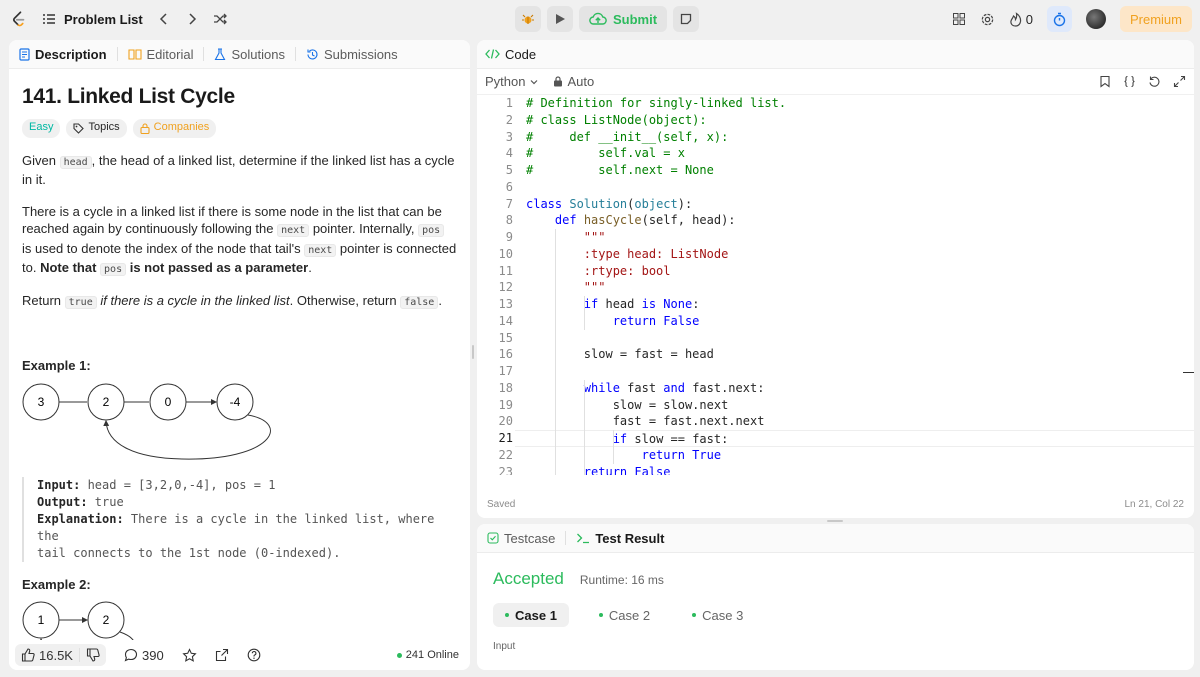 The image size is (1200, 677). I want to click on like-buttons: 16.5K, so click(60, 655).